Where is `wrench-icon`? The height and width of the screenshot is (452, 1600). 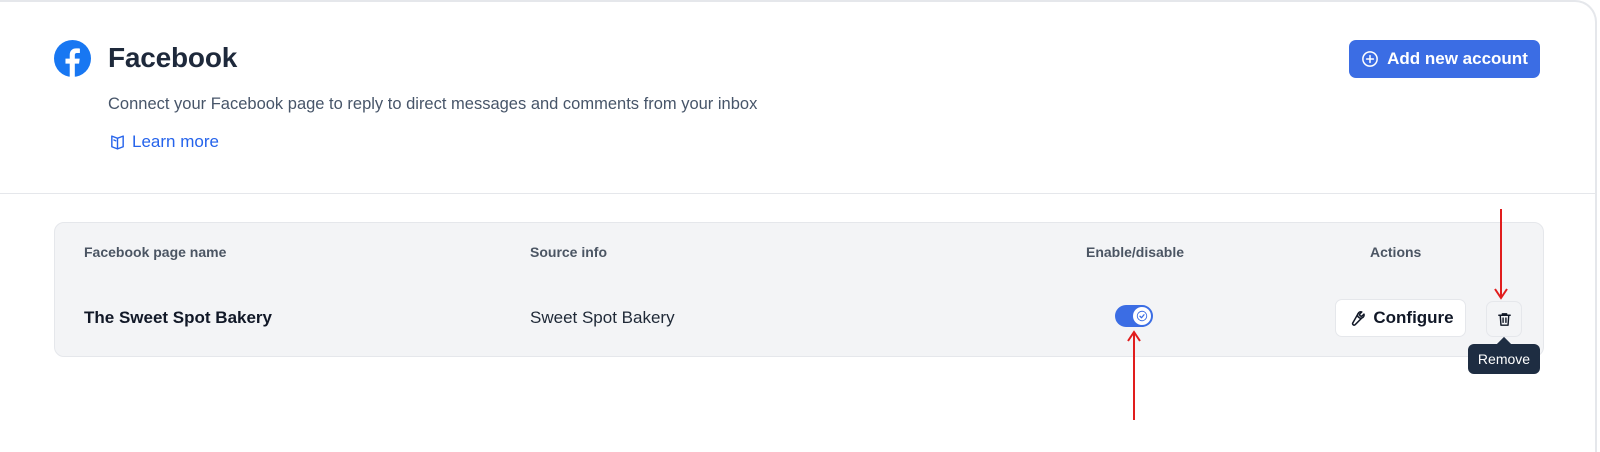
wrench-icon is located at coordinates (1359, 318).